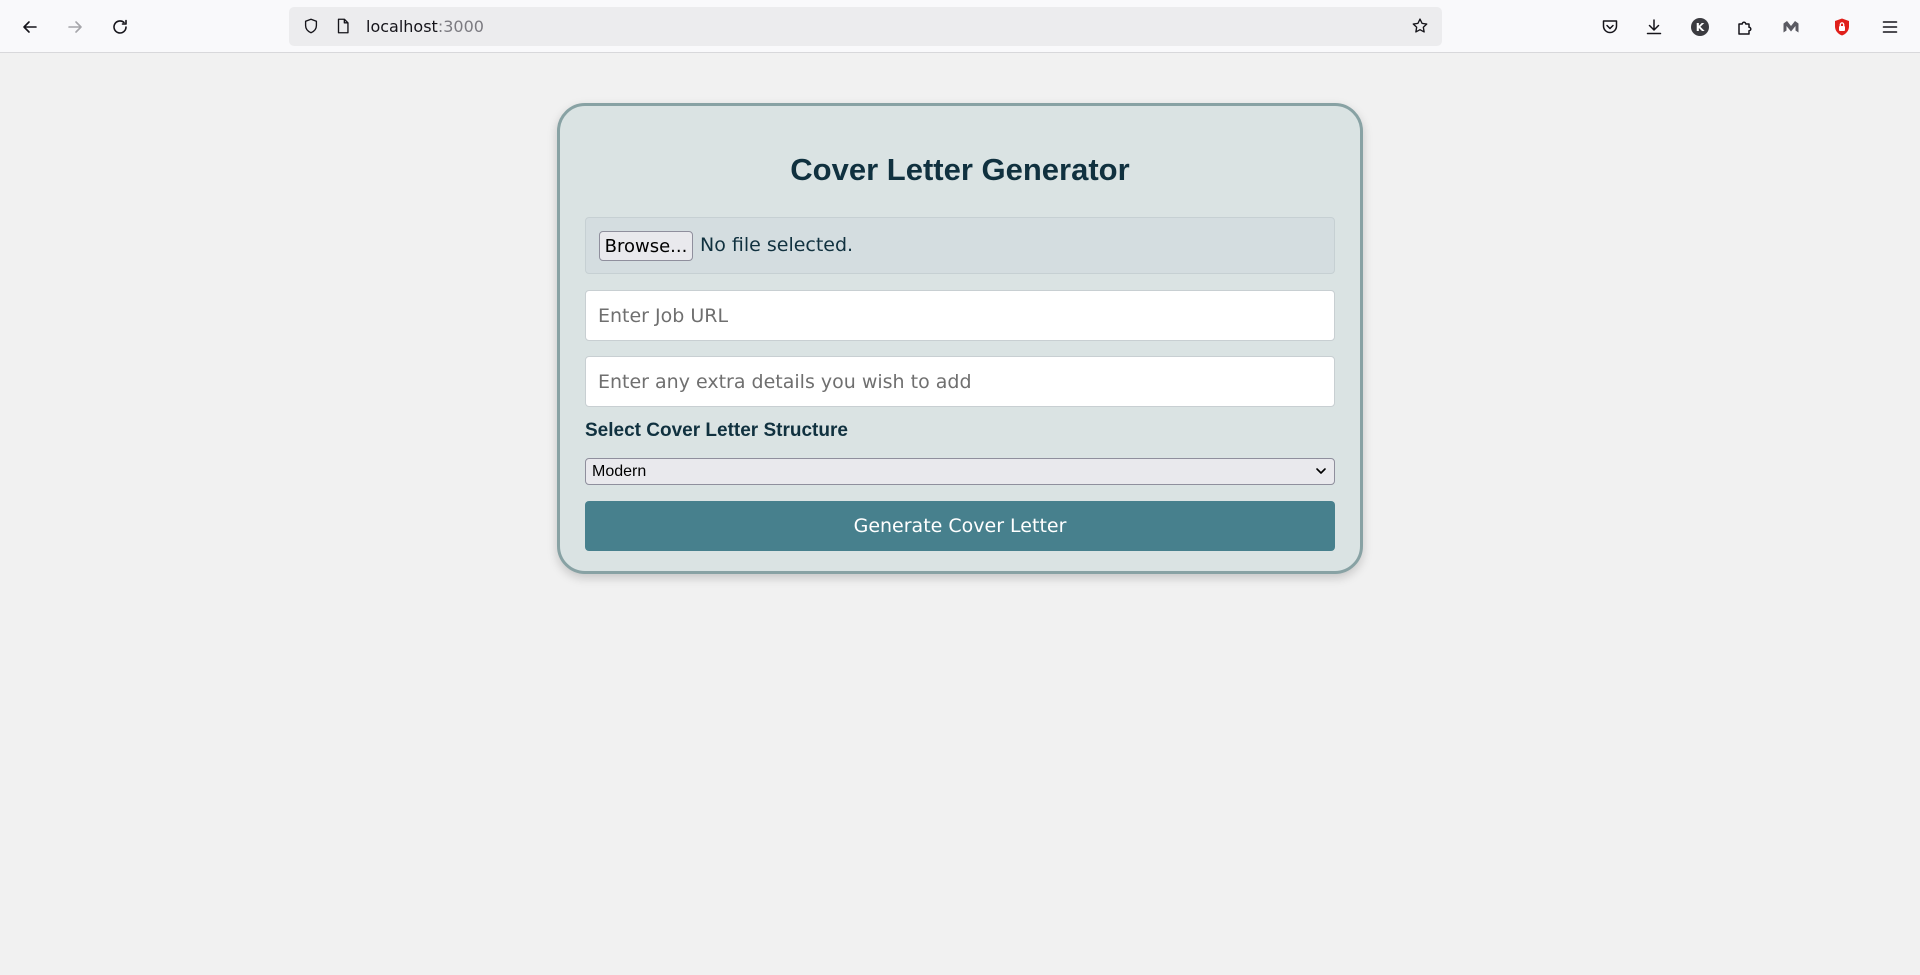 The width and height of the screenshot is (1920, 975). Describe the element at coordinates (1321, 471) in the screenshot. I see `chevron-down-icon` at that location.